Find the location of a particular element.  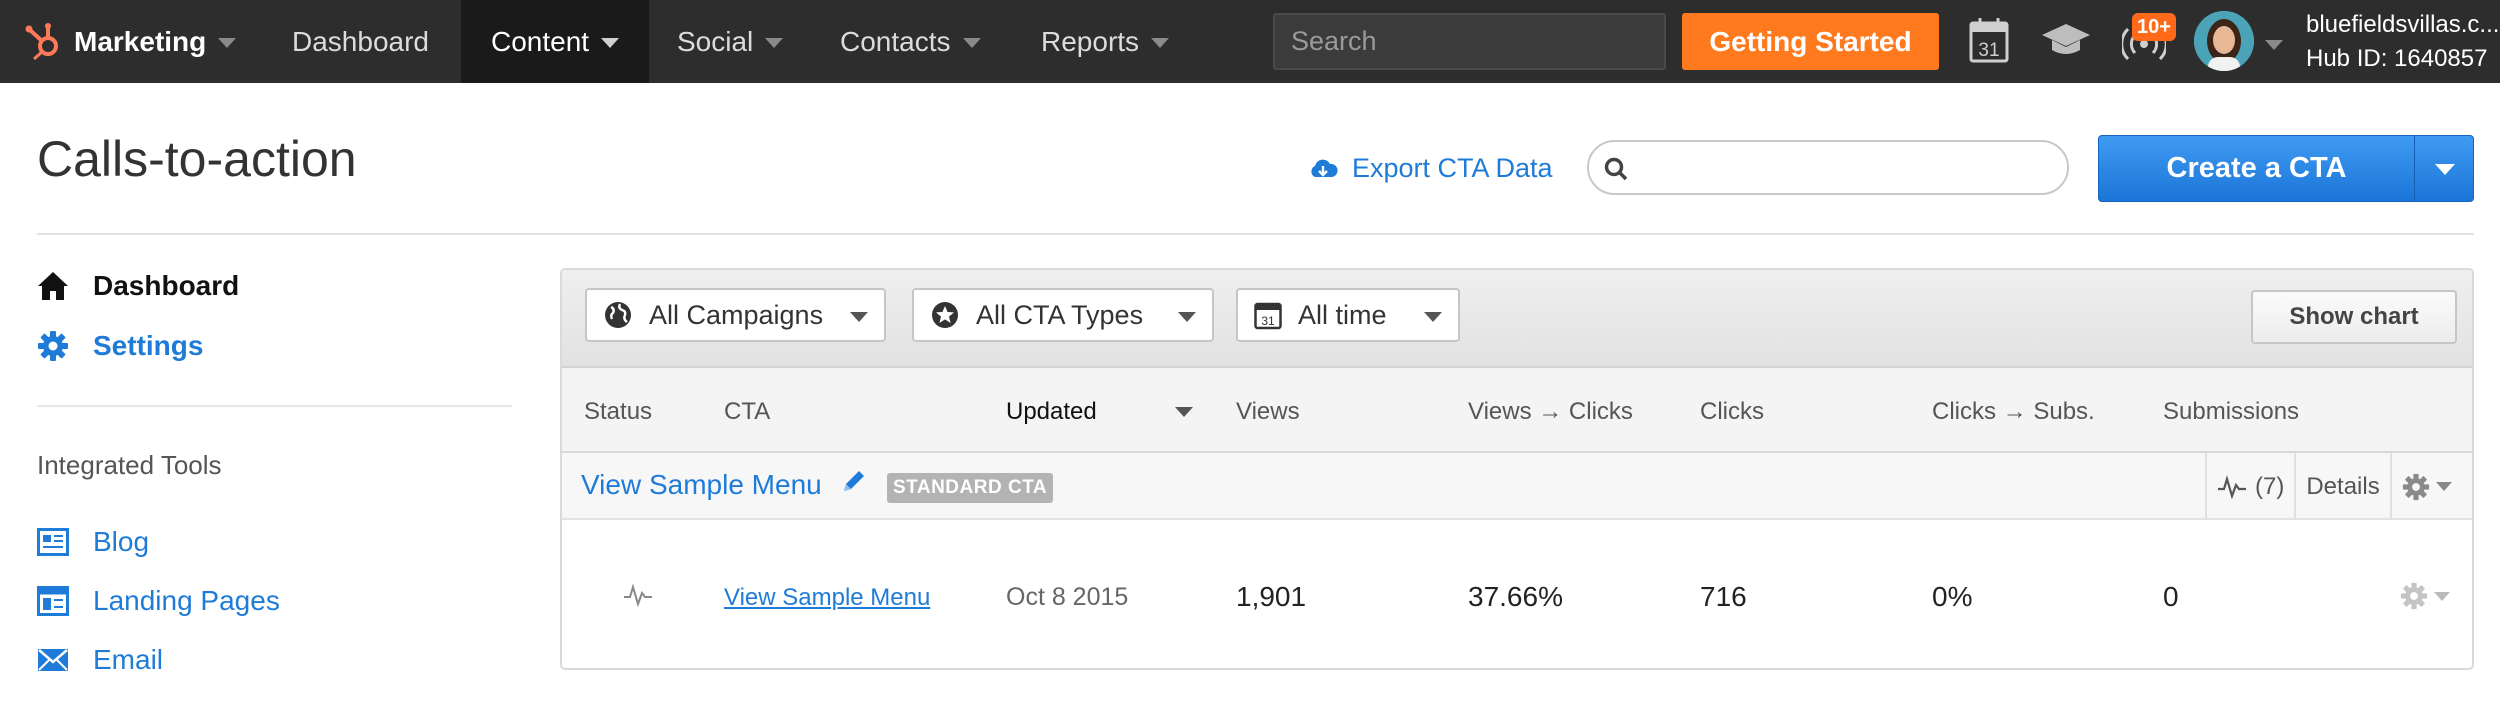

sidebar-item-dashboard: Dashboard is located at coordinates (138, 286).